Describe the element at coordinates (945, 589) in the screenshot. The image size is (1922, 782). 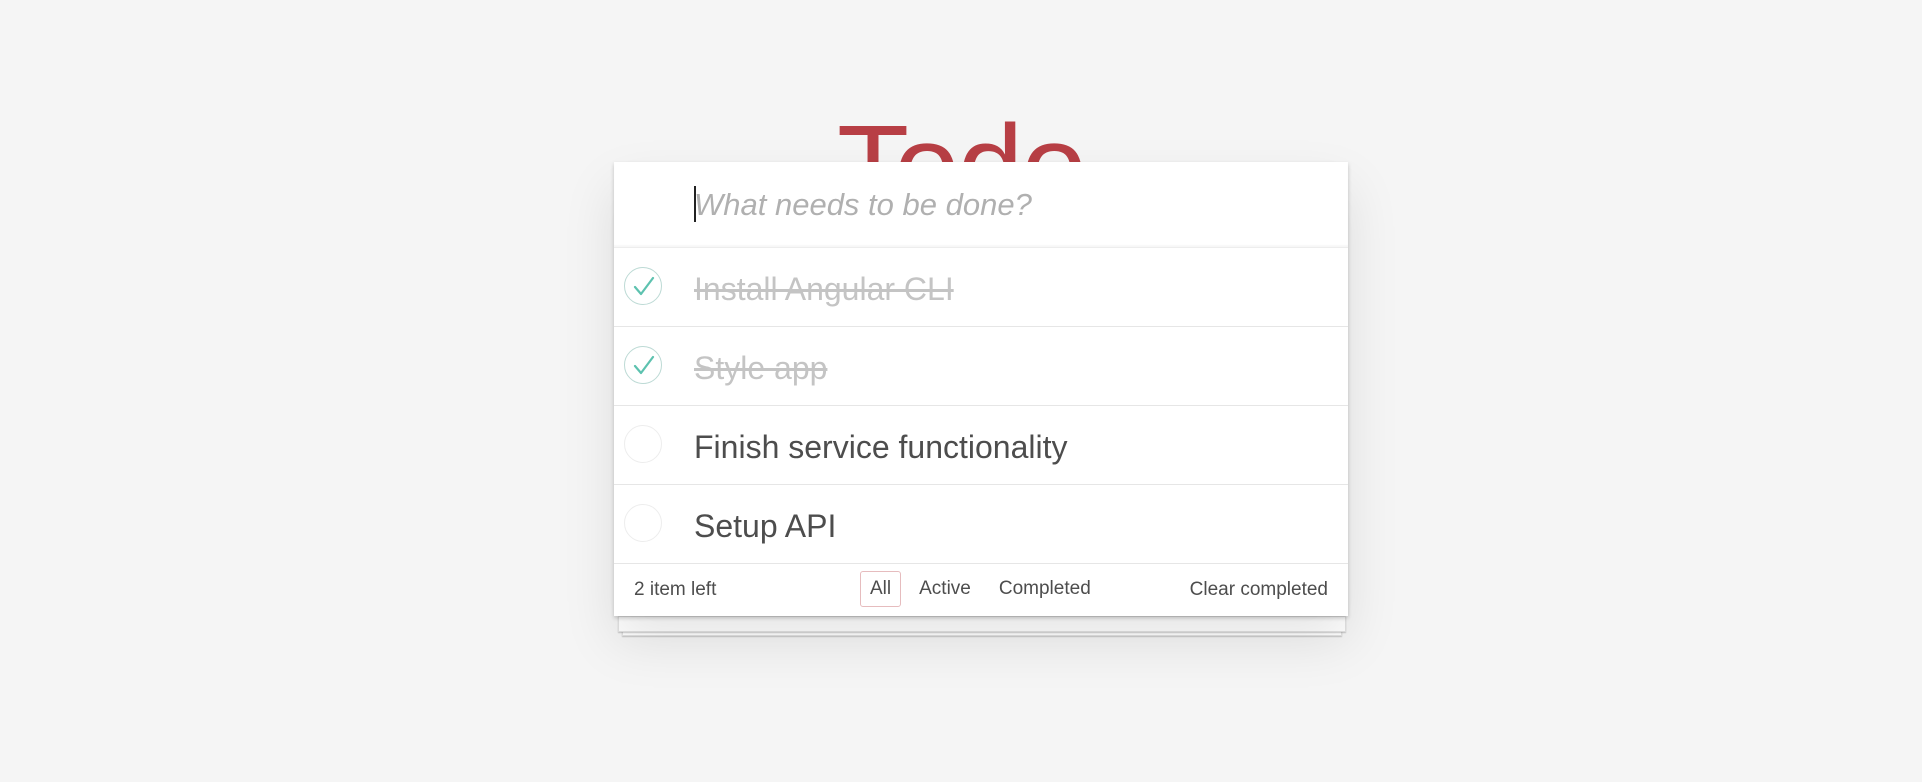
I see `filter-active: Active` at that location.